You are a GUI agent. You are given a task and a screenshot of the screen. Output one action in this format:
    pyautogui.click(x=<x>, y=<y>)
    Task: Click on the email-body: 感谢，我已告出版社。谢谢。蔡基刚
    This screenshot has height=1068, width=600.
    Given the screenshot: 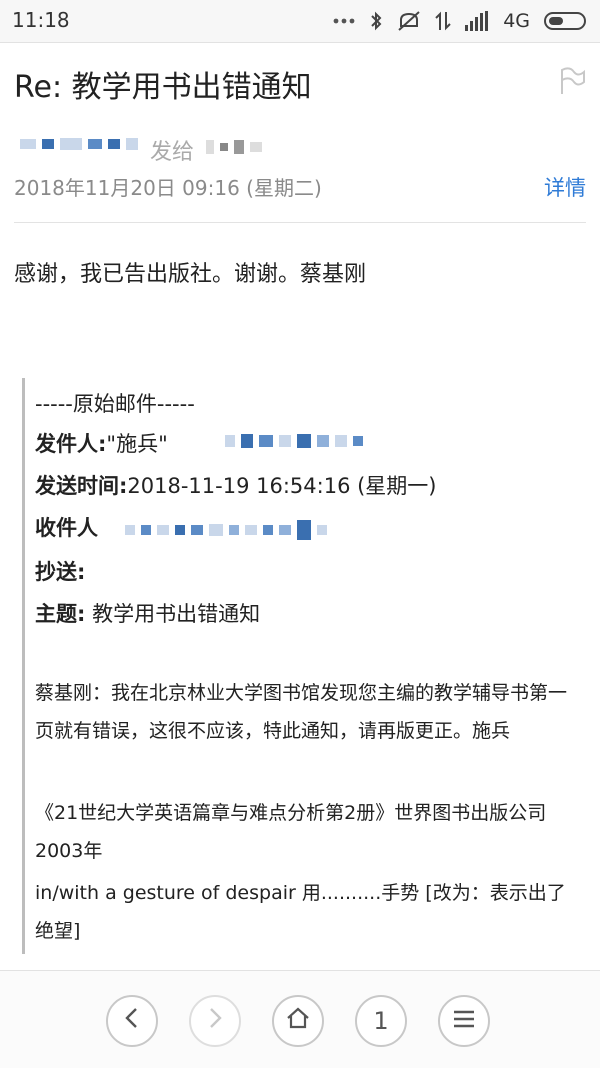 What is the action you would take?
    pyautogui.click(x=190, y=274)
    